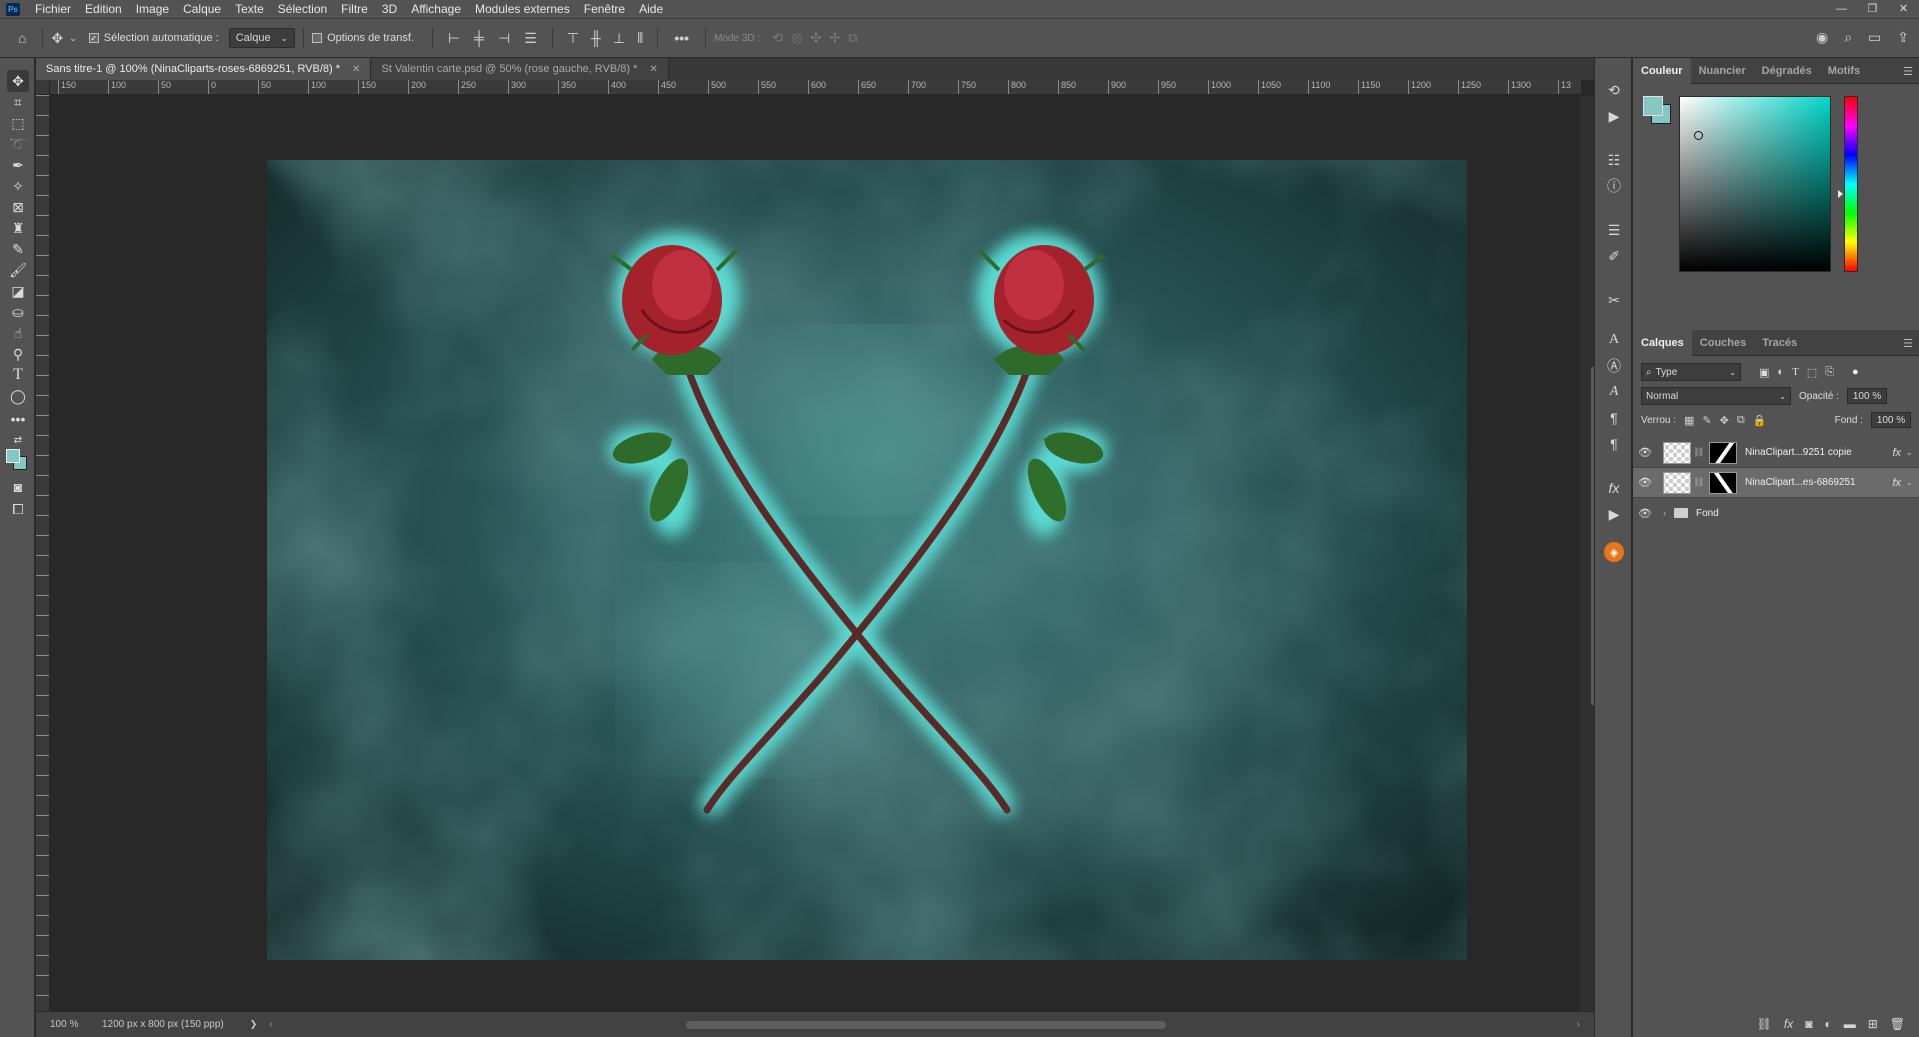  Describe the element at coordinates (18, 354) in the screenshot. I see `dodge-tool-icon: ⚲` at that location.